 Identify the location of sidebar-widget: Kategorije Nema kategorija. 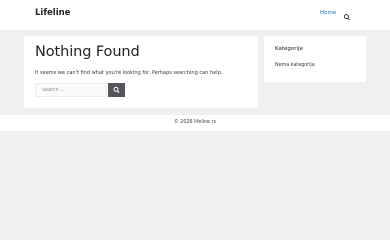
(315, 59).